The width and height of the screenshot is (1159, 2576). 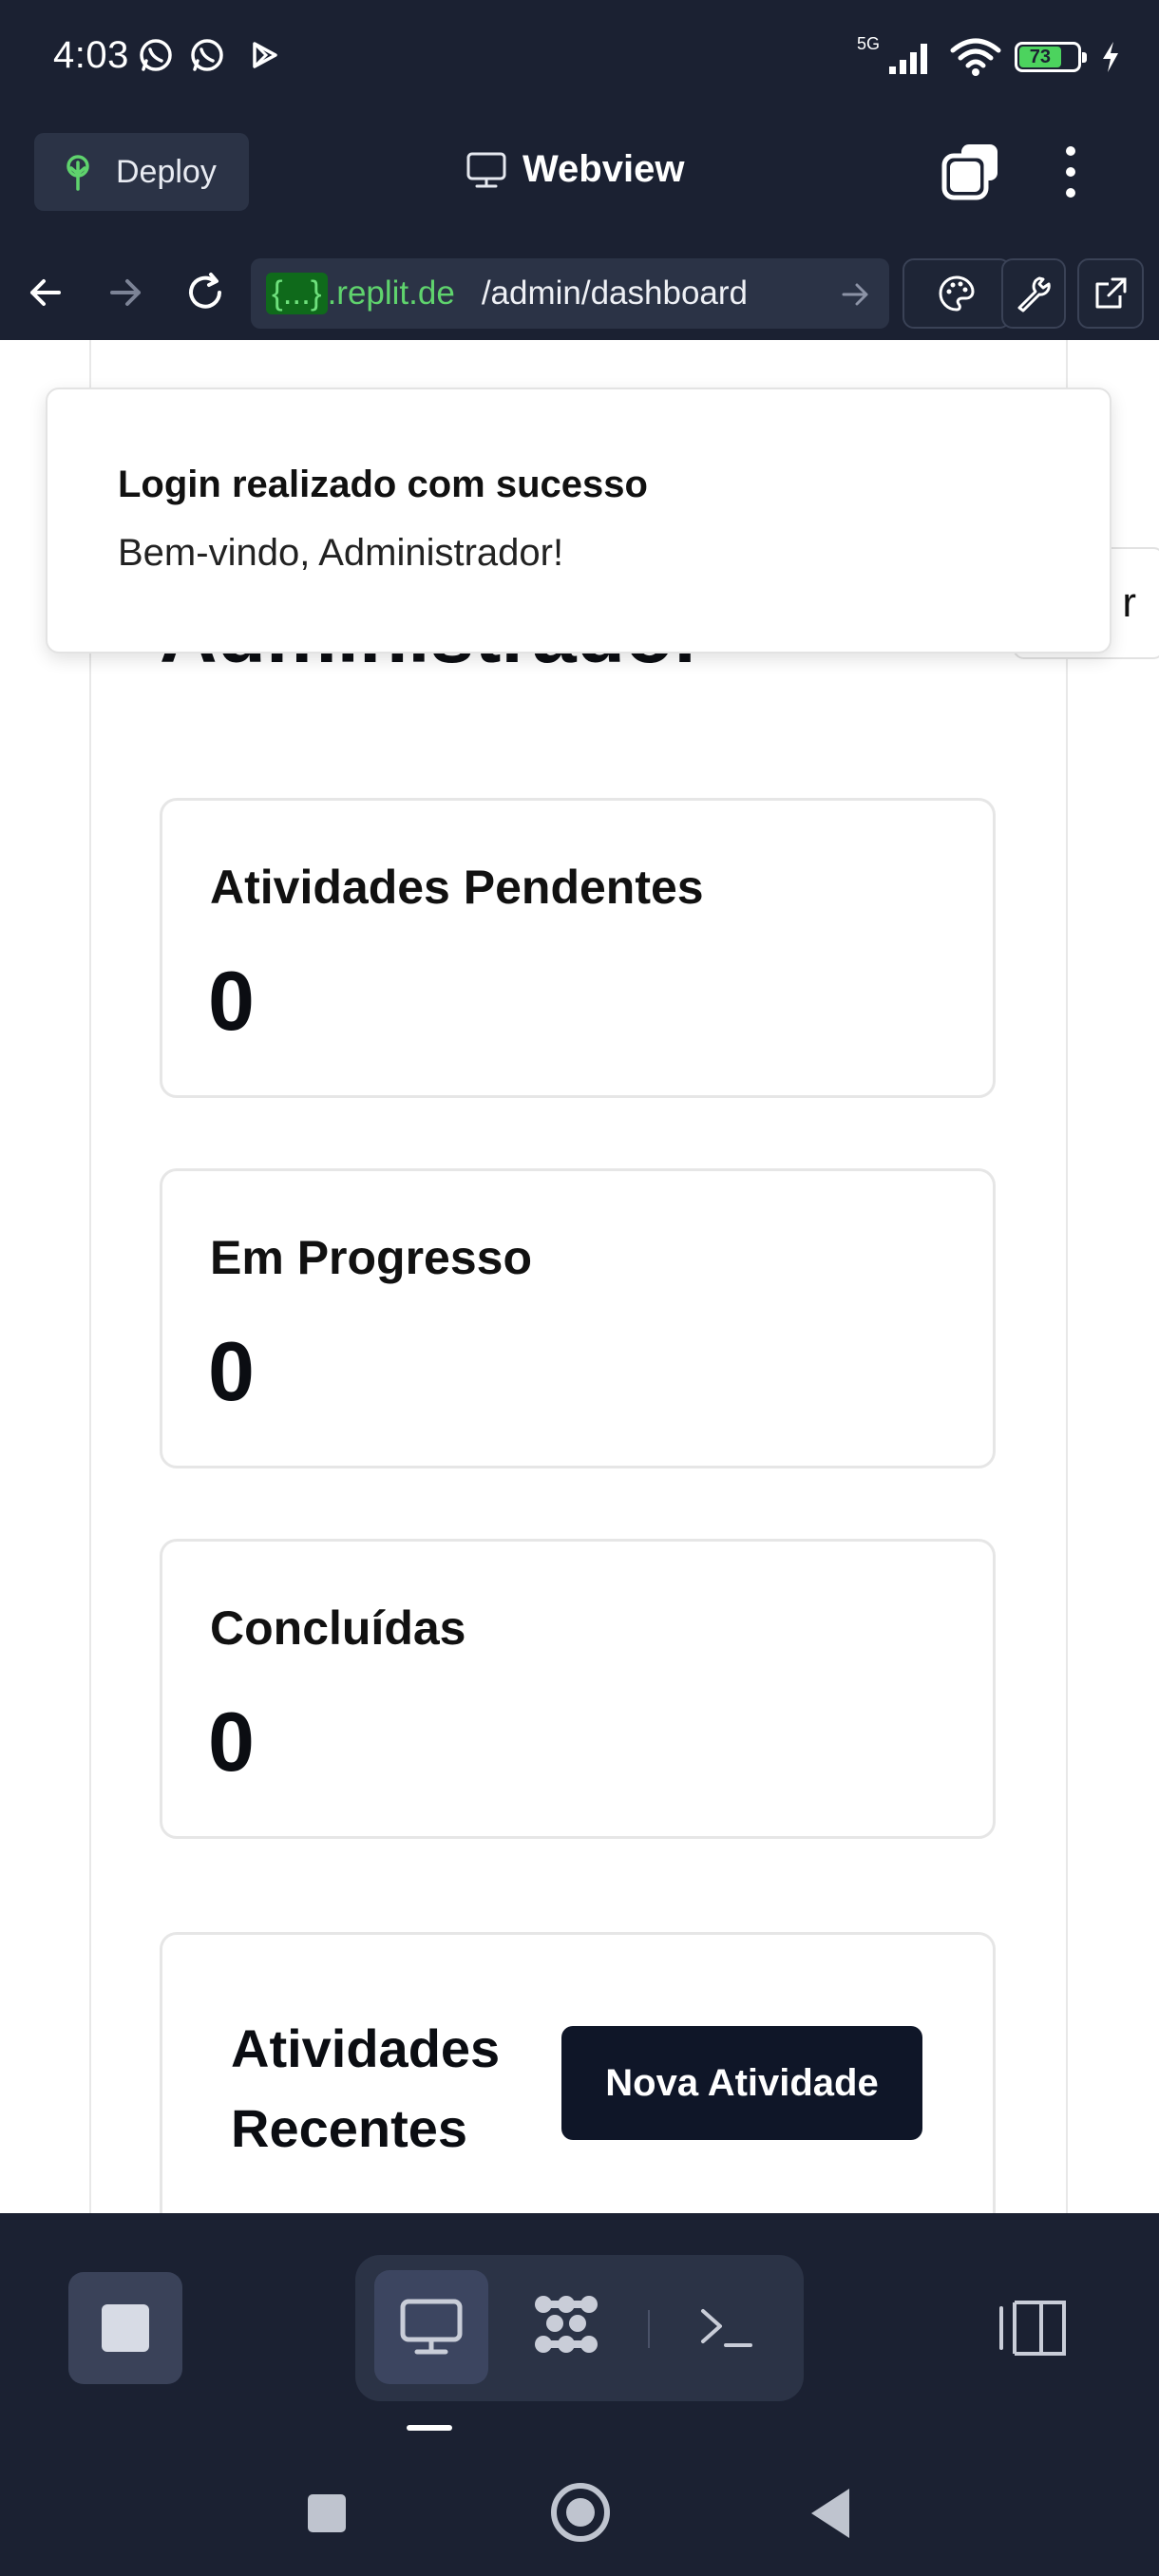 What do you see at coordinates (969, 171) in the screenshot?
I see `tabs-icon` at bounding box center [969, 171].